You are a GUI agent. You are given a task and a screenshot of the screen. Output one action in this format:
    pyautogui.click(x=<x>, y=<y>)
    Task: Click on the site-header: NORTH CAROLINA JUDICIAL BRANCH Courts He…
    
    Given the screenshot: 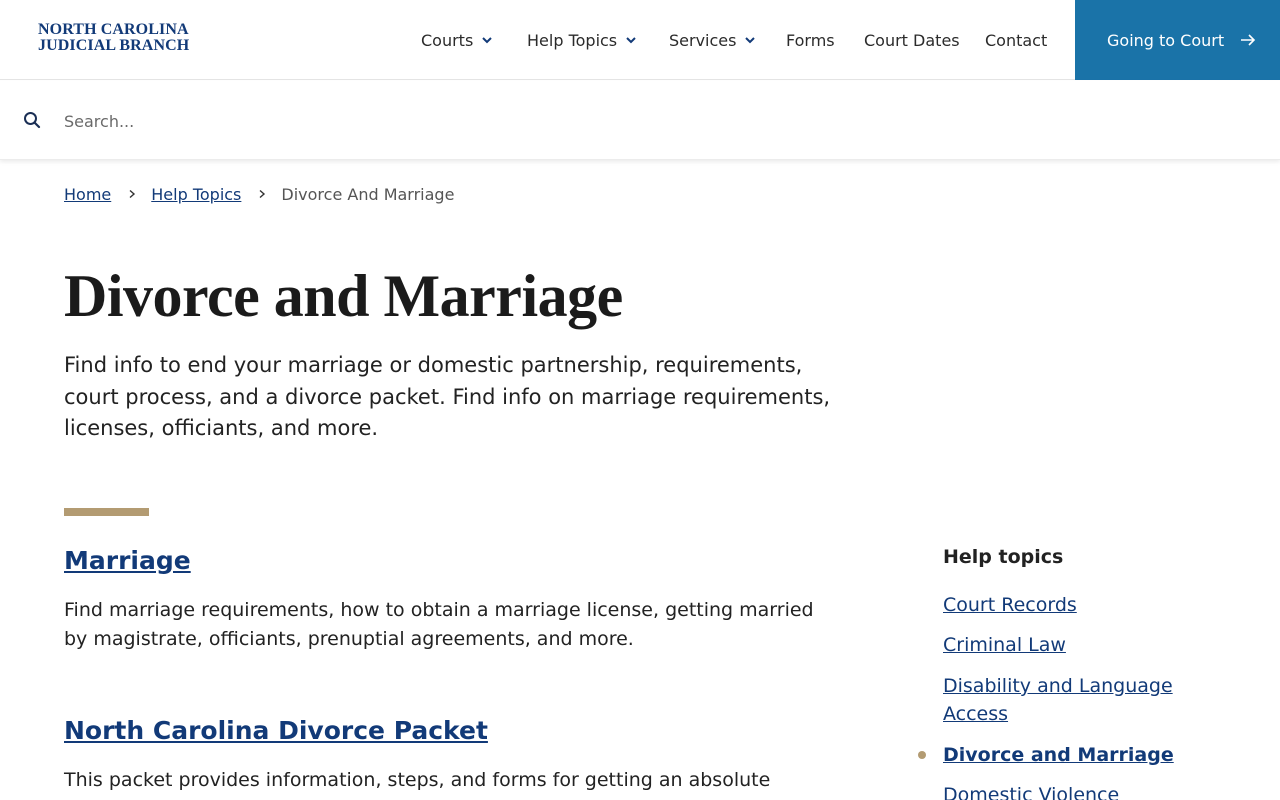 What is the action you would take?
    pyautogui.click(x=640, y=40)
    